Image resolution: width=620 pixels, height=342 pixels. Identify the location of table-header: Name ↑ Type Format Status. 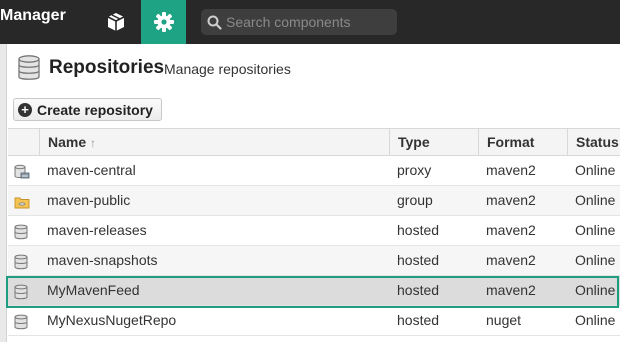
(314, 142).